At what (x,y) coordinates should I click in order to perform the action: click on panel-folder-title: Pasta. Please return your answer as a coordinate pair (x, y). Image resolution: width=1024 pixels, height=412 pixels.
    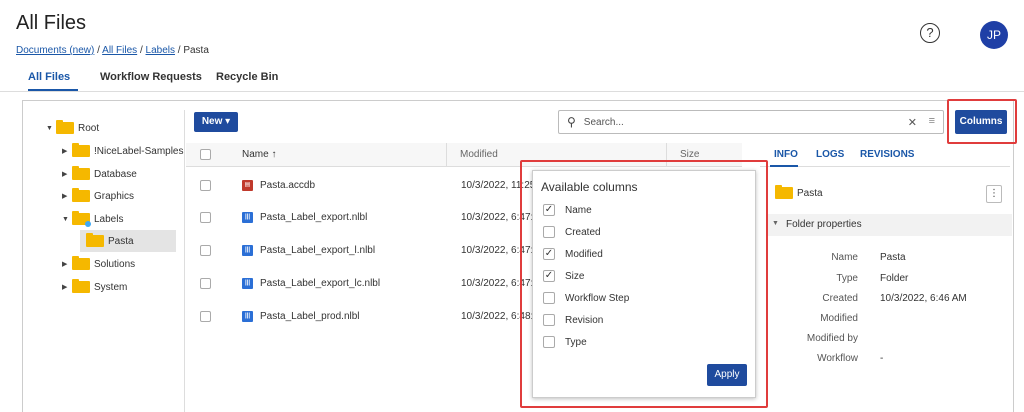
    Looking at the image, I should click on (799, 192).